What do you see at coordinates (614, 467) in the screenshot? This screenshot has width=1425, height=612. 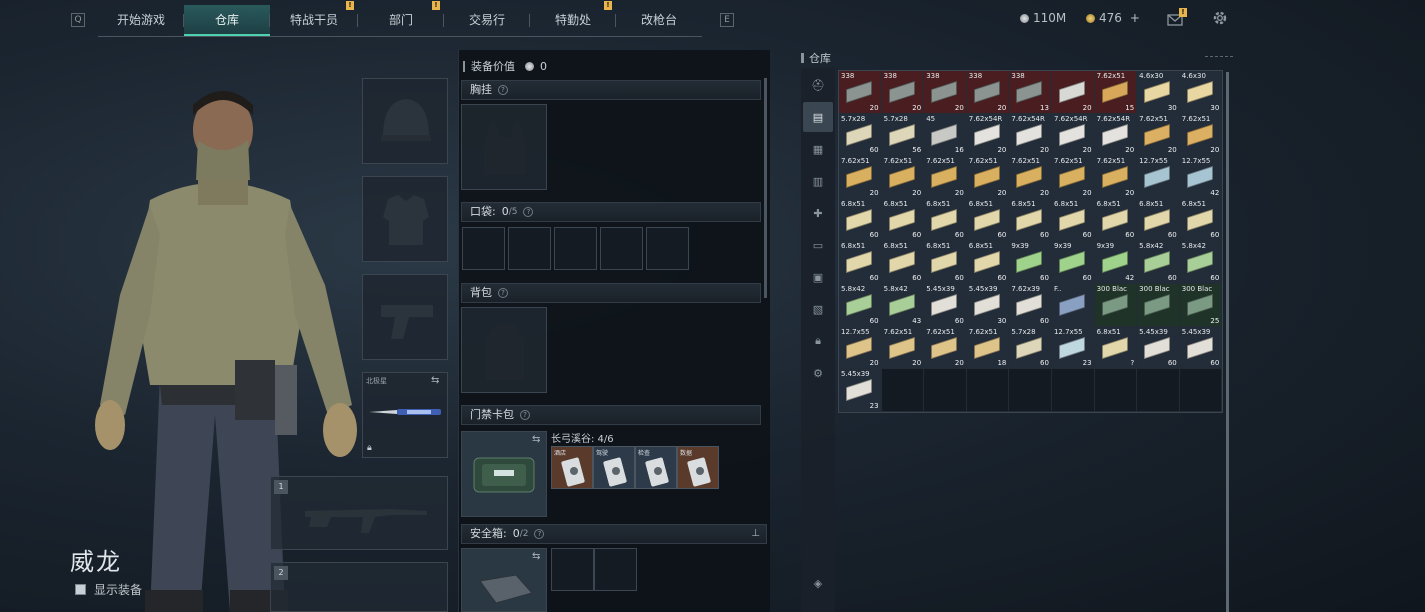 I see `keycard-item: 驾驶` at bounding box center [614, 467].